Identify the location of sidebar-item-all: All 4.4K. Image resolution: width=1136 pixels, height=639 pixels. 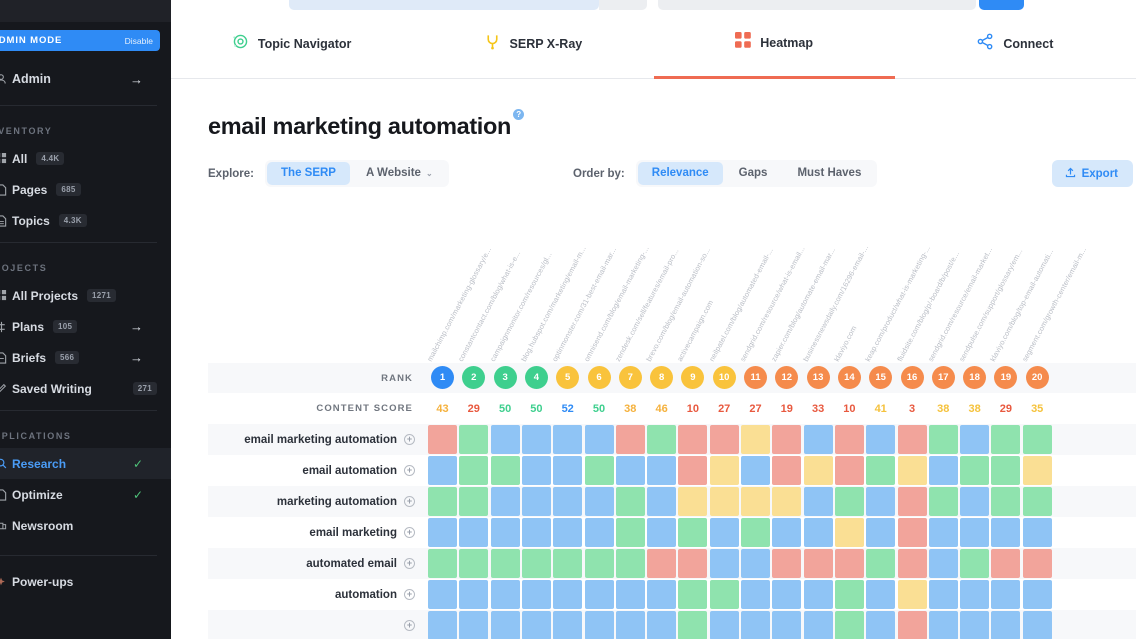
(85, 158).